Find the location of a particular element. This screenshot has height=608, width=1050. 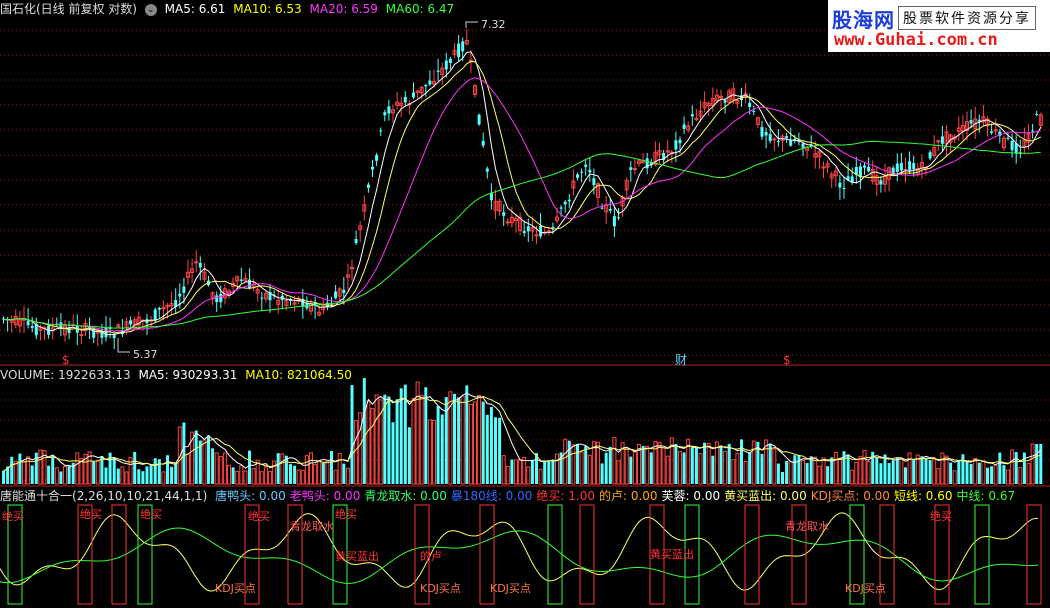

indicator-item-1: 老鸭头: 0.00 is located at coordinates (325, 496).